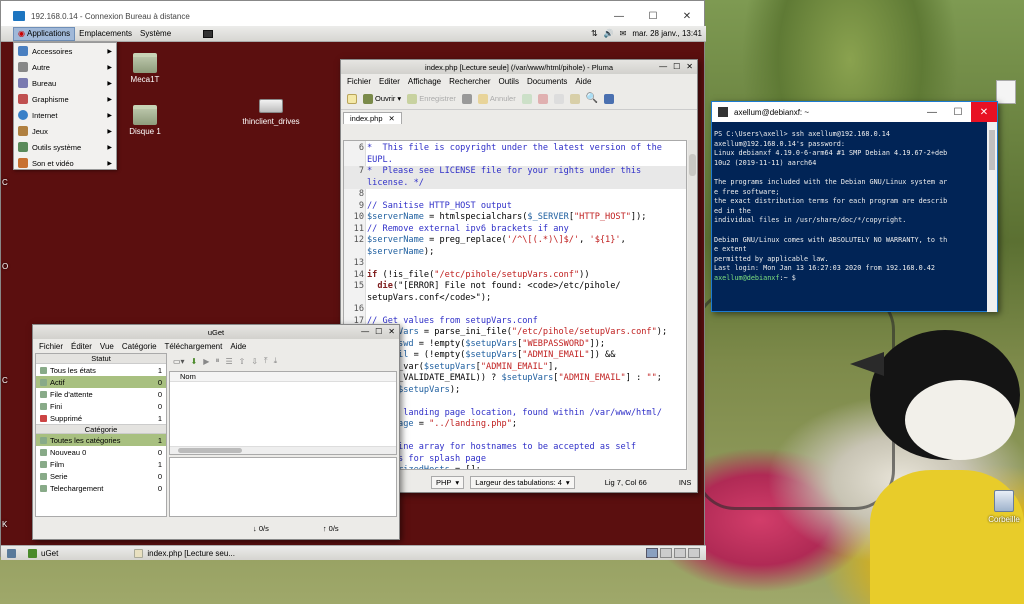 This screenshot has width=1024, height=604. I want to click on editor-scrollbar-thumb, so click(692, 165).